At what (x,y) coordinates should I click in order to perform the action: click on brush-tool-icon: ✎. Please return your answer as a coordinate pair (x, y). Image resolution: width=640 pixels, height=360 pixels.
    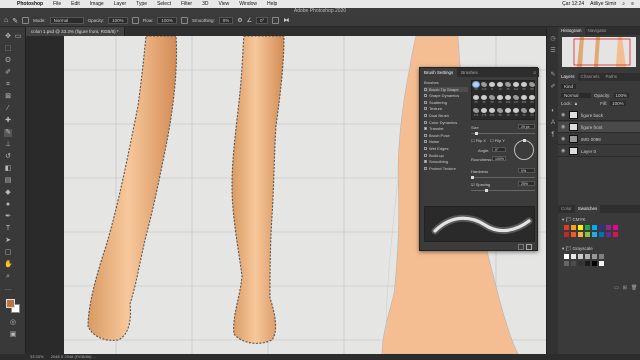
    Looking at the image, I should click on (8, 133).